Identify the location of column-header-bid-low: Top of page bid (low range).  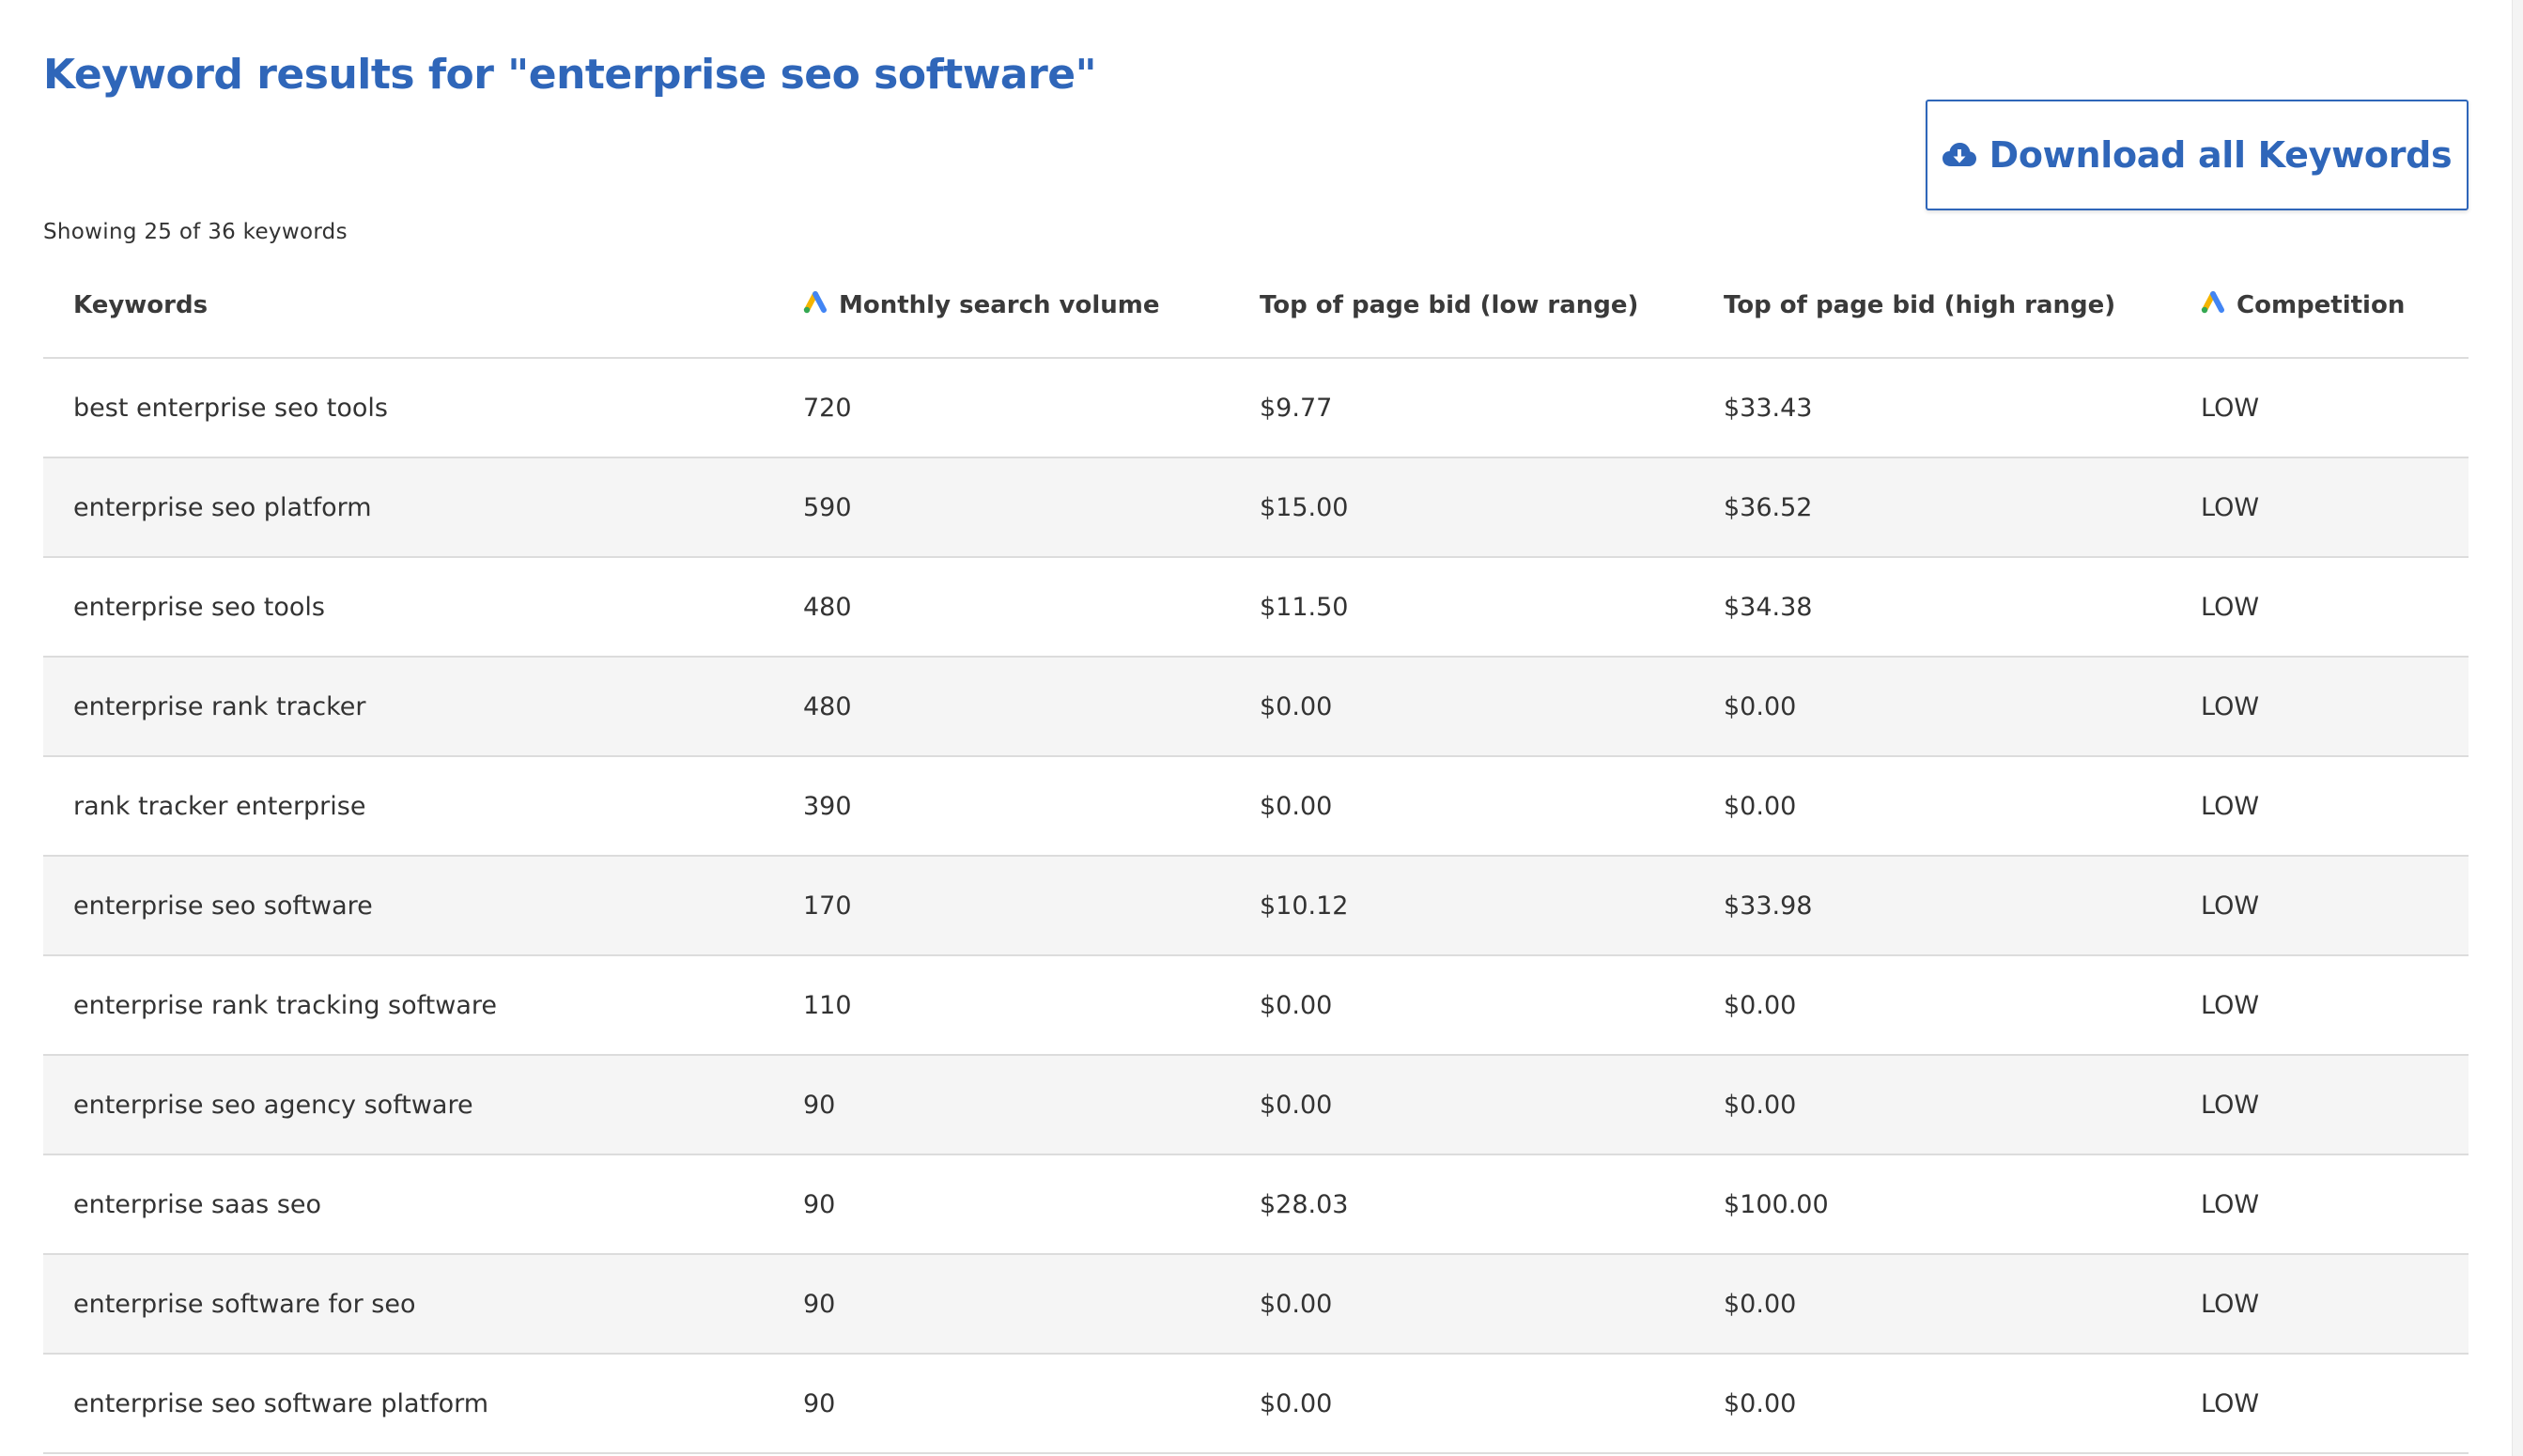
(1462, 306).